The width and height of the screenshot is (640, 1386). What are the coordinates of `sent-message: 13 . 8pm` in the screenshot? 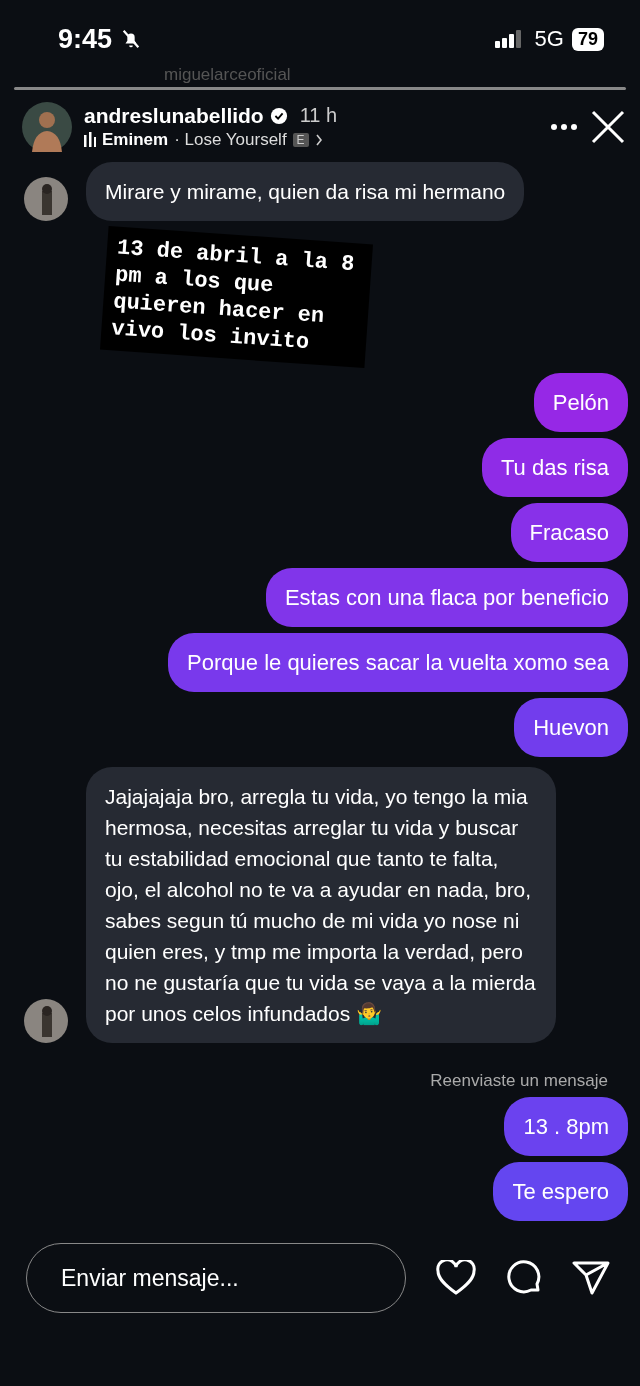 It's located at (566, 1126).